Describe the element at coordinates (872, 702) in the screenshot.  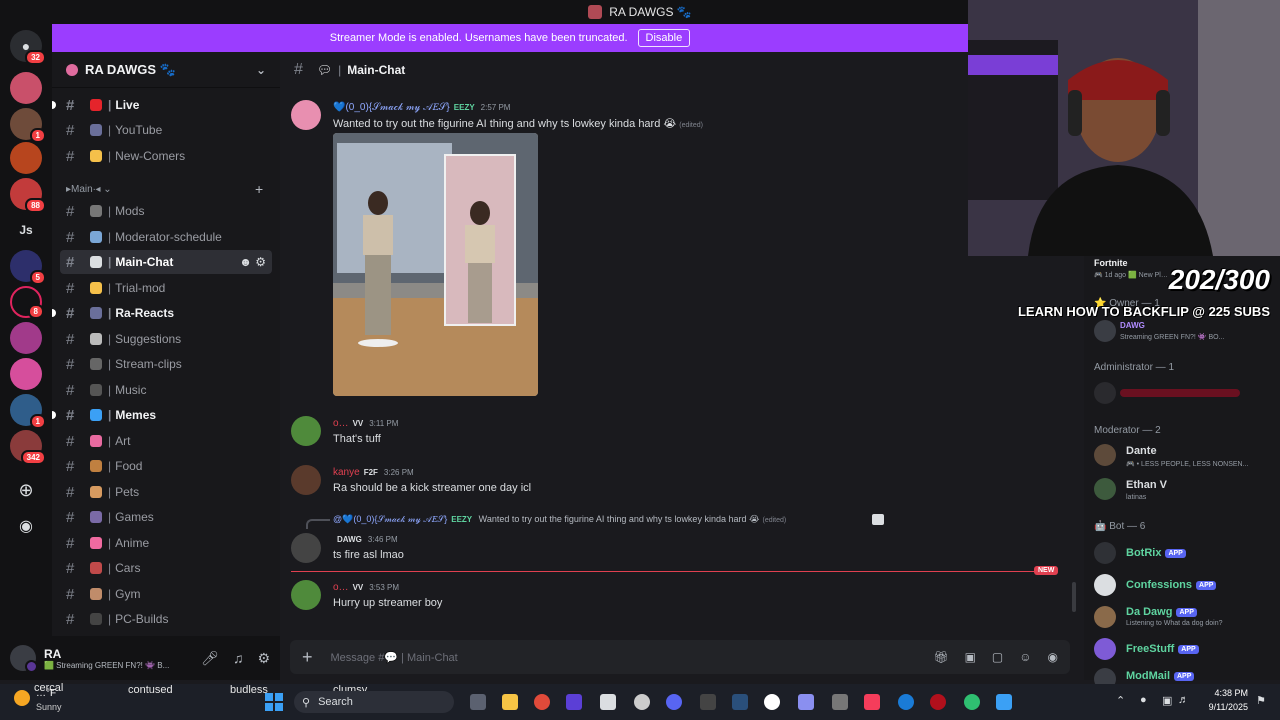
I see `music-app-icon` at that location.